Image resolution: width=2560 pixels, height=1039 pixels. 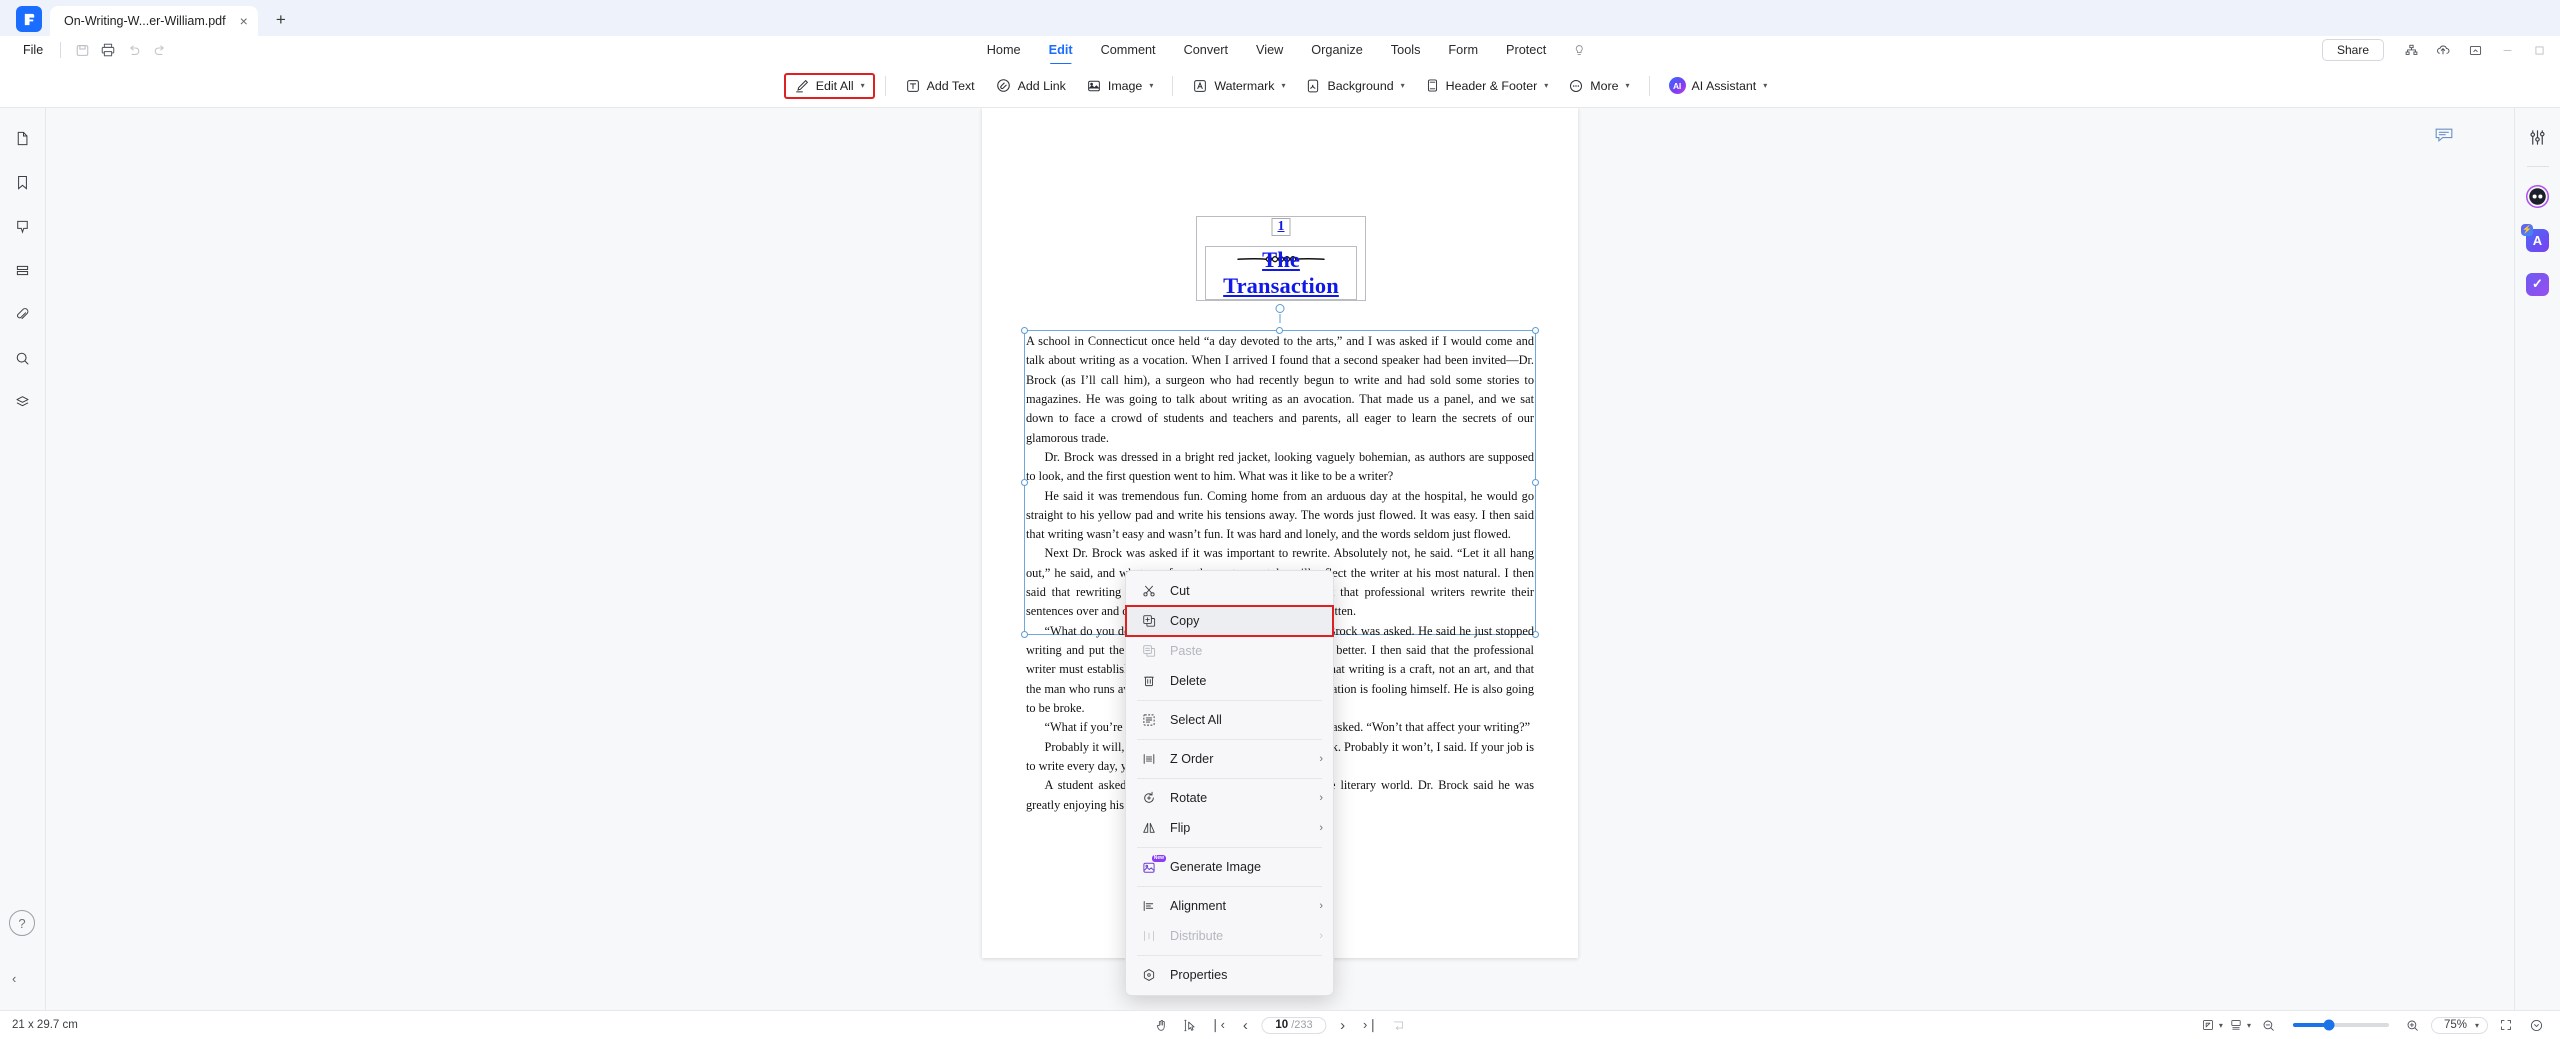 What do you see at coordinates (1579, 50) in the screenshot?
I see `lightbulb-icon` at bounding box center [1579, 50].